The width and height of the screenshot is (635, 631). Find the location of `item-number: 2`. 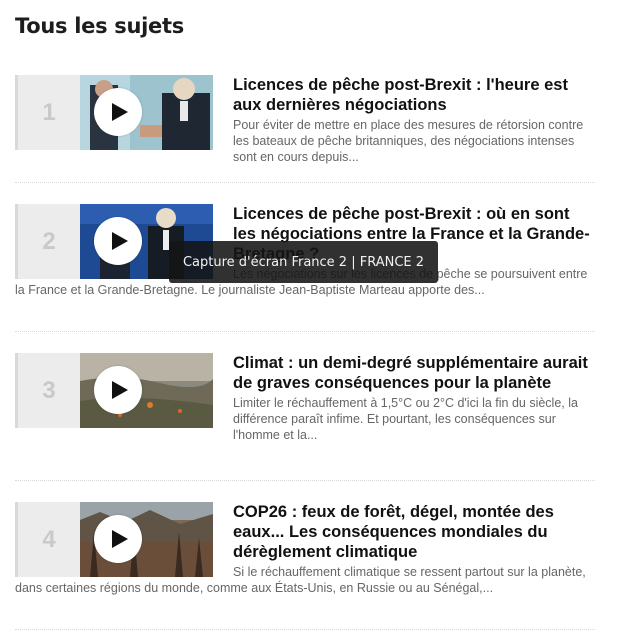

item-number: 2 is located at coordinates (47, 241).